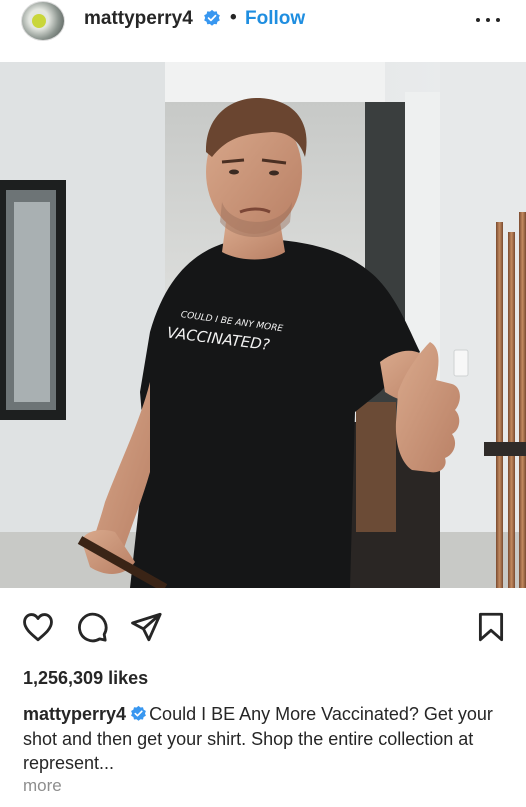 Image resolution: width=526 pixels, height=807 pixels. I want to click on caption-username: mattyperry4, so click(74, 714).